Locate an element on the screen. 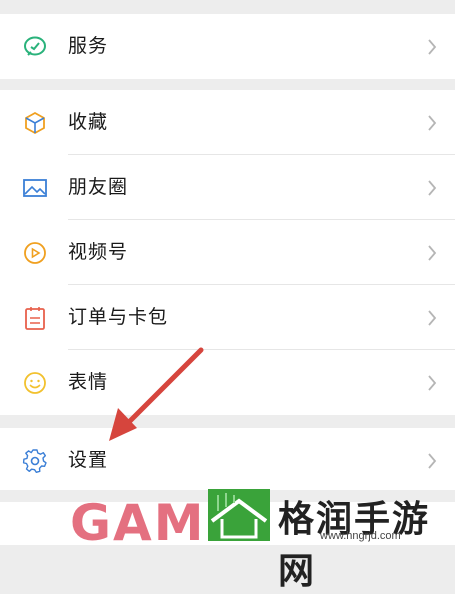 Image resolution: width=455 pixels, height=594 pixels. menu-item-label: 订单与卡包 is located at coordinates (118, 317).